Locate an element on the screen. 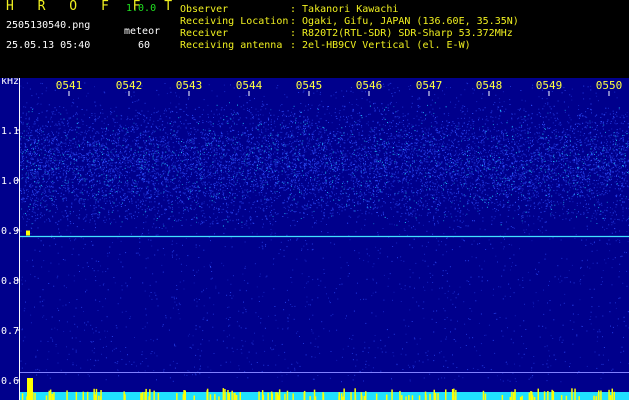 The width and height of the screenshot is (629, 400). x-tick-label: 0545 is located at coordinates (309, 85).